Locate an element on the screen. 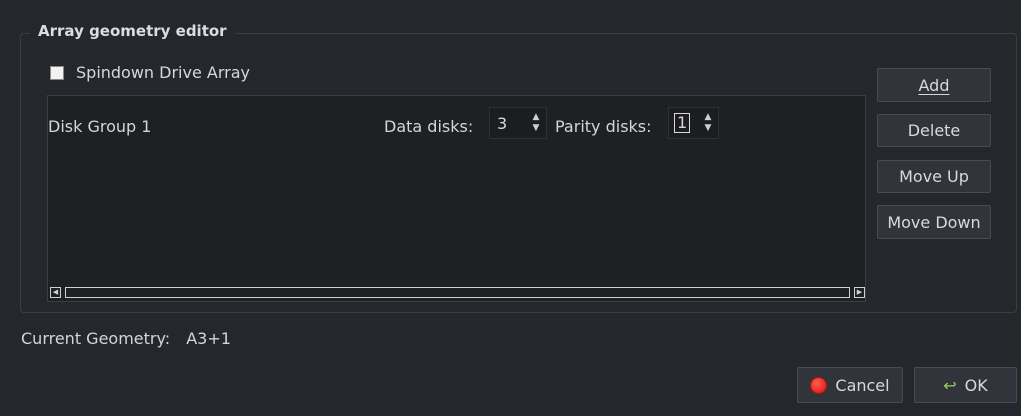  spindown-checkbox-row: Spindown Drive Array is located at coordinates (150, 72).